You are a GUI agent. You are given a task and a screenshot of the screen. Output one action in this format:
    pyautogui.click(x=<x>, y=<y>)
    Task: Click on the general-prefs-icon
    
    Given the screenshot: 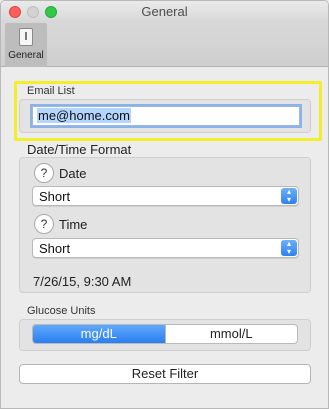 What is the action you would take?
    pyautogui.click(x=26, y=37)
    